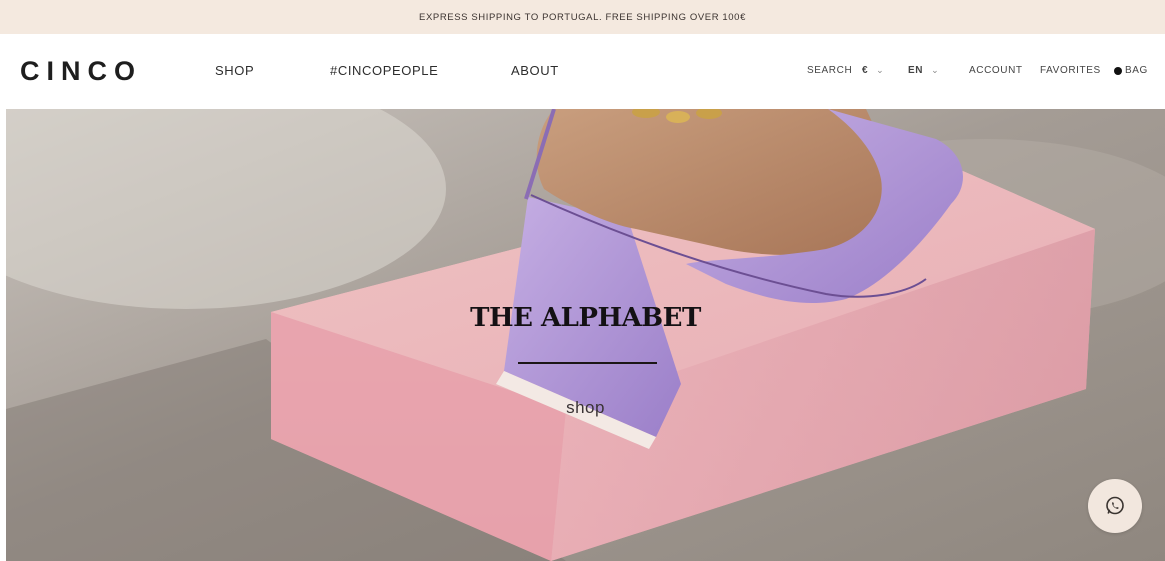  I want to click on hero-shop-link: shop, so click(585, 408).